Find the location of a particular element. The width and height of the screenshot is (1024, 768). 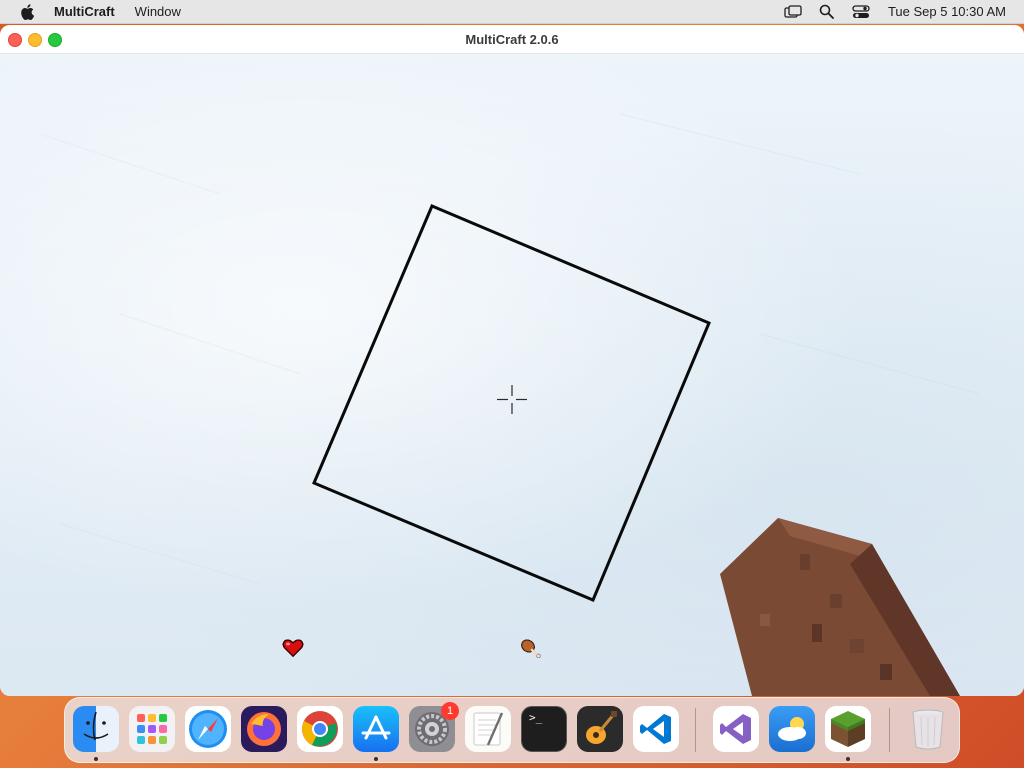

dock-textedit is located at coordinates (488, 729).